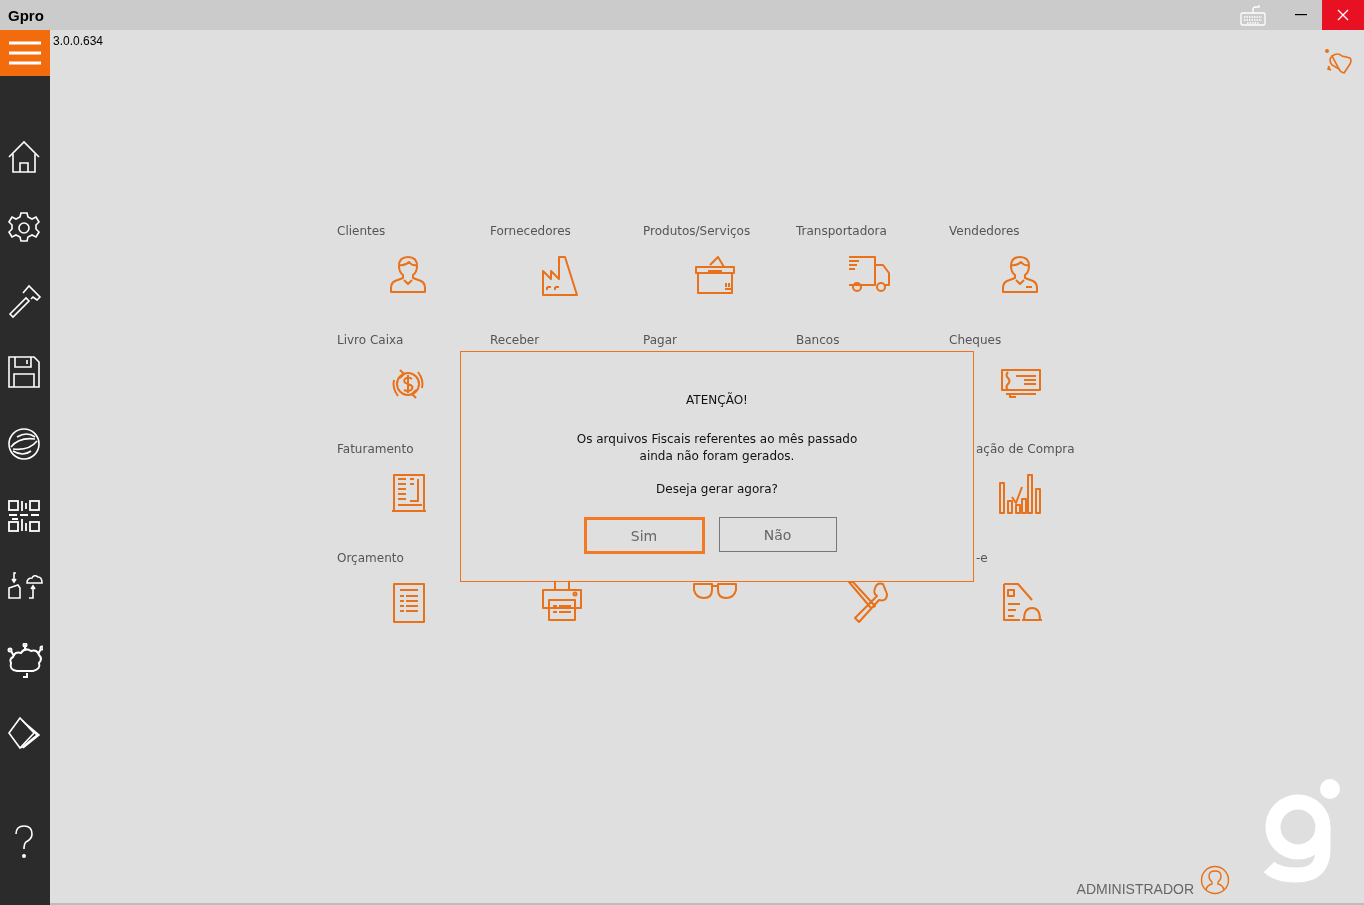 The height and width of the screenshot is (905, 1364). Describe the element at coordinates (841, 232) in the screenshot. I see `module-label: Transportadora` at that location.